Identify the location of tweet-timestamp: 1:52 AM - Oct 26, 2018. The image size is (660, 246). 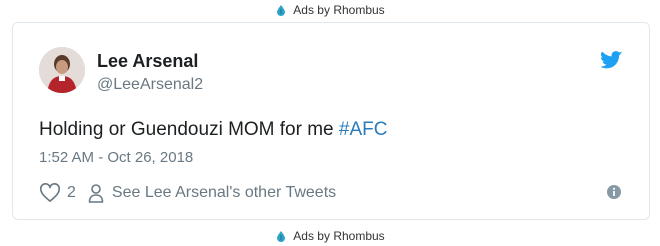
(116, 157).